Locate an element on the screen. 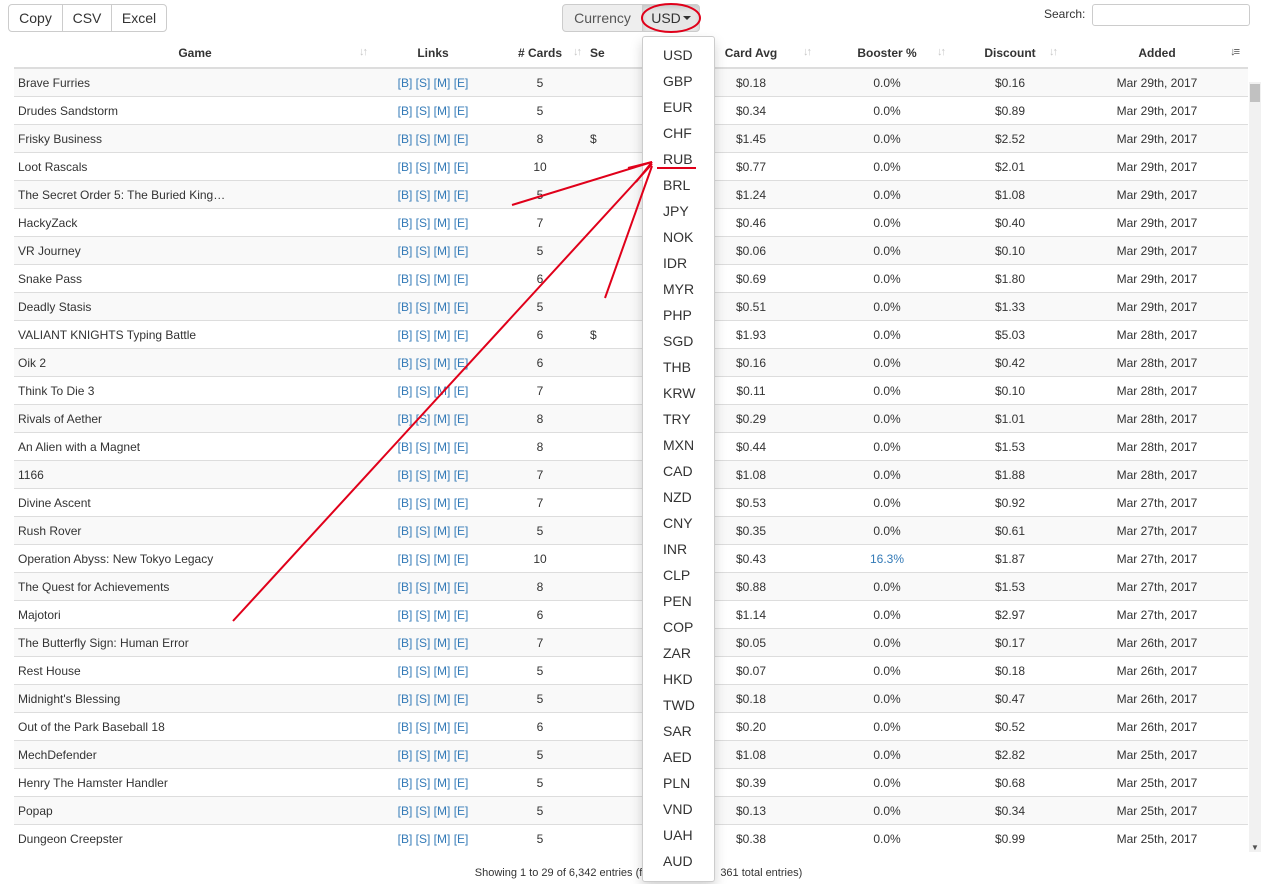  table-scrollbar is located at coordinates (1255, 467).